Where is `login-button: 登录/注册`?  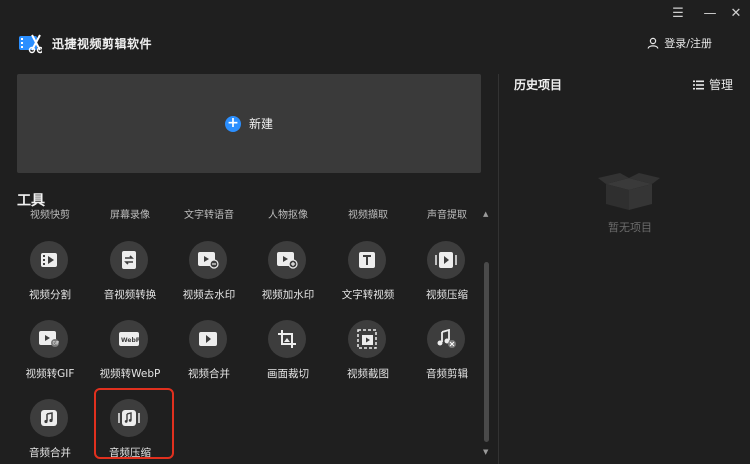 login-button: 登录/注册 is located at coordinates (679, 43).